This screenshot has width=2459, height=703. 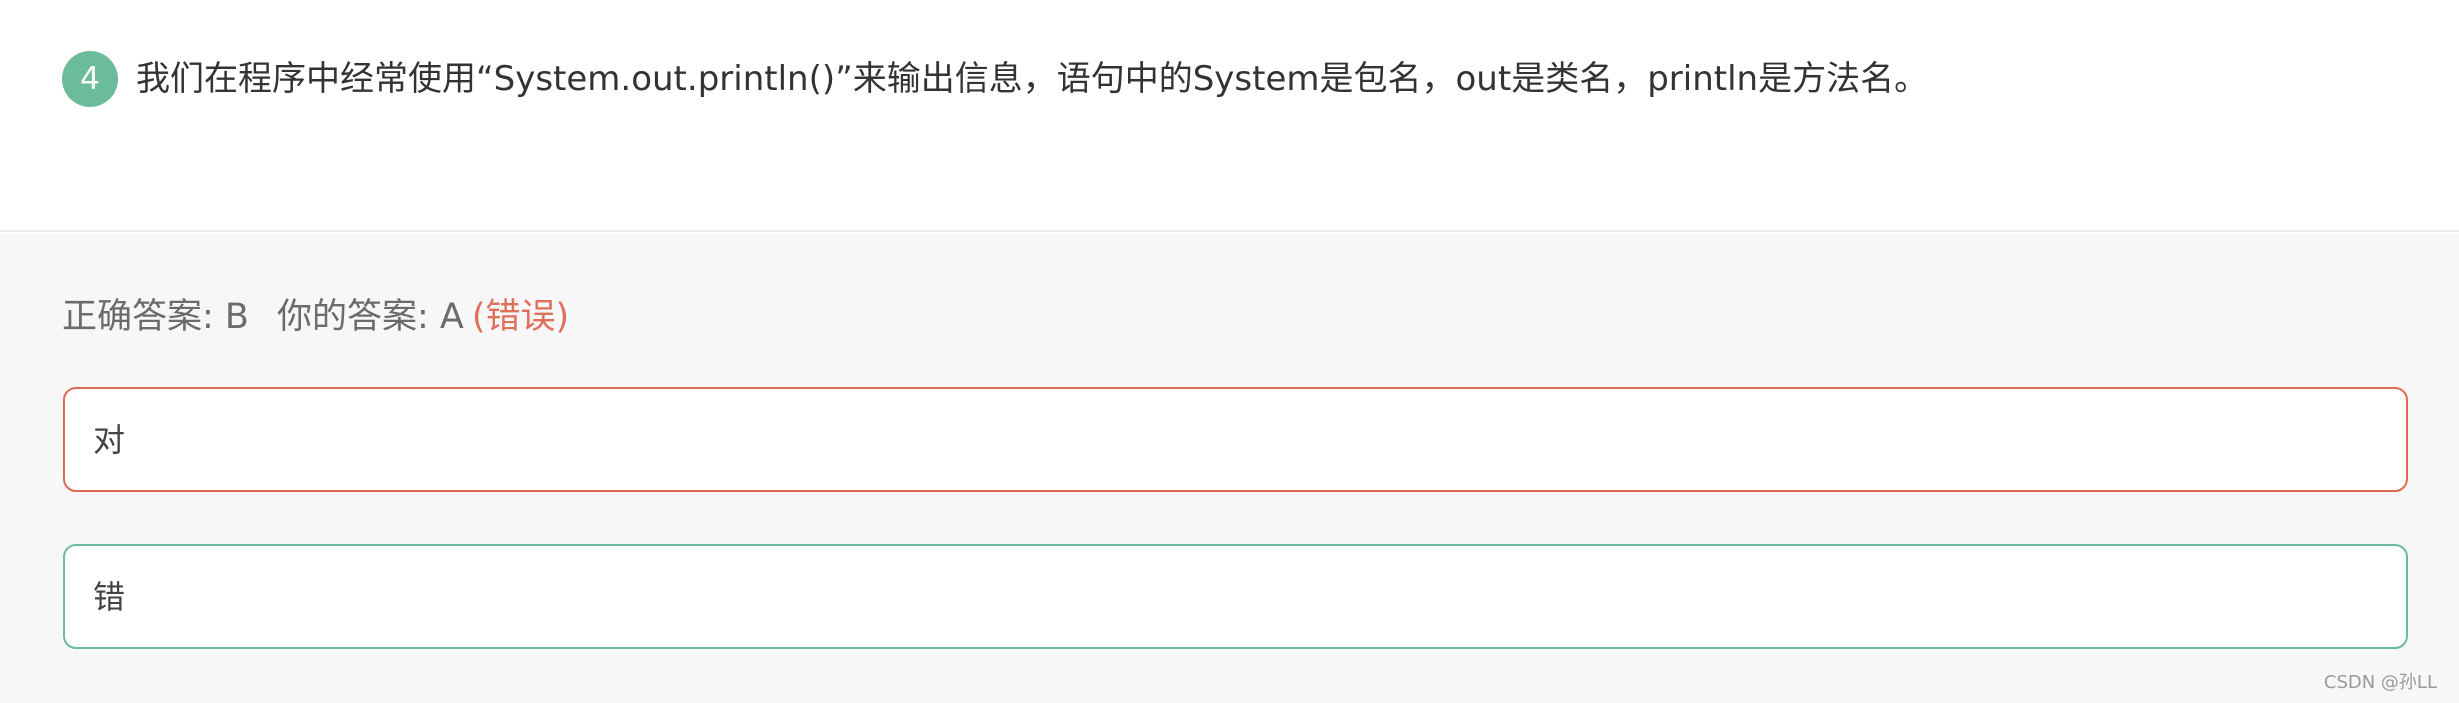 I want to click on correct-answer-label: 正确答案: B, so click(x=155, y=317).